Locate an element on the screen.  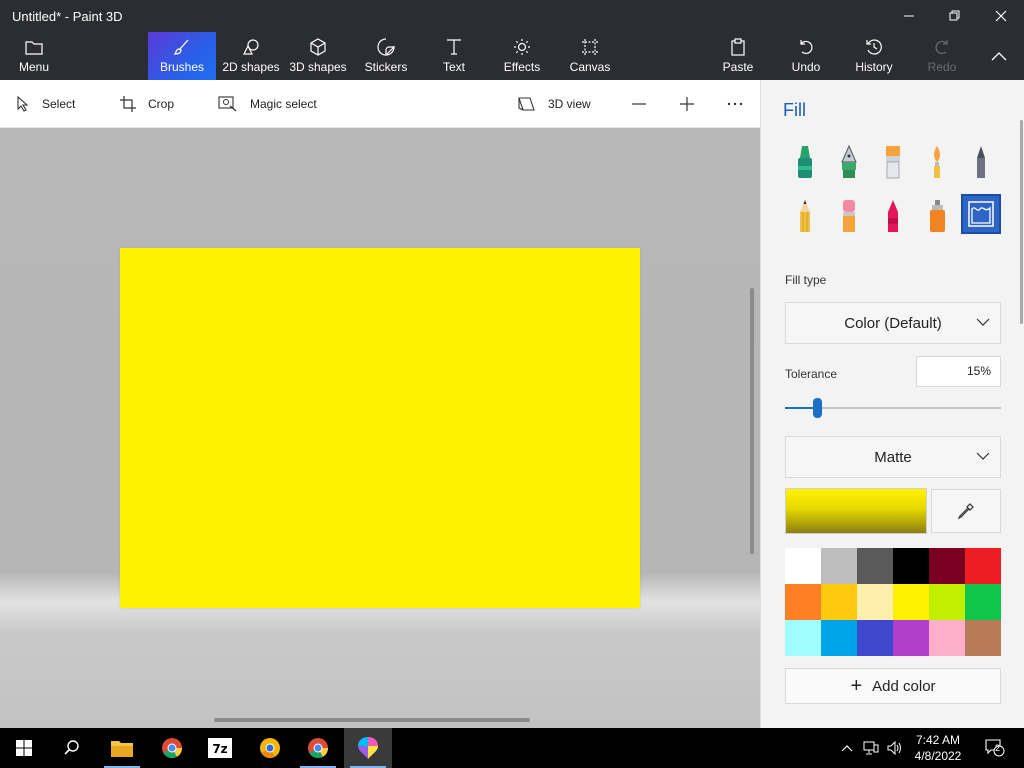
close-button is located at coordinates (1001, 16).